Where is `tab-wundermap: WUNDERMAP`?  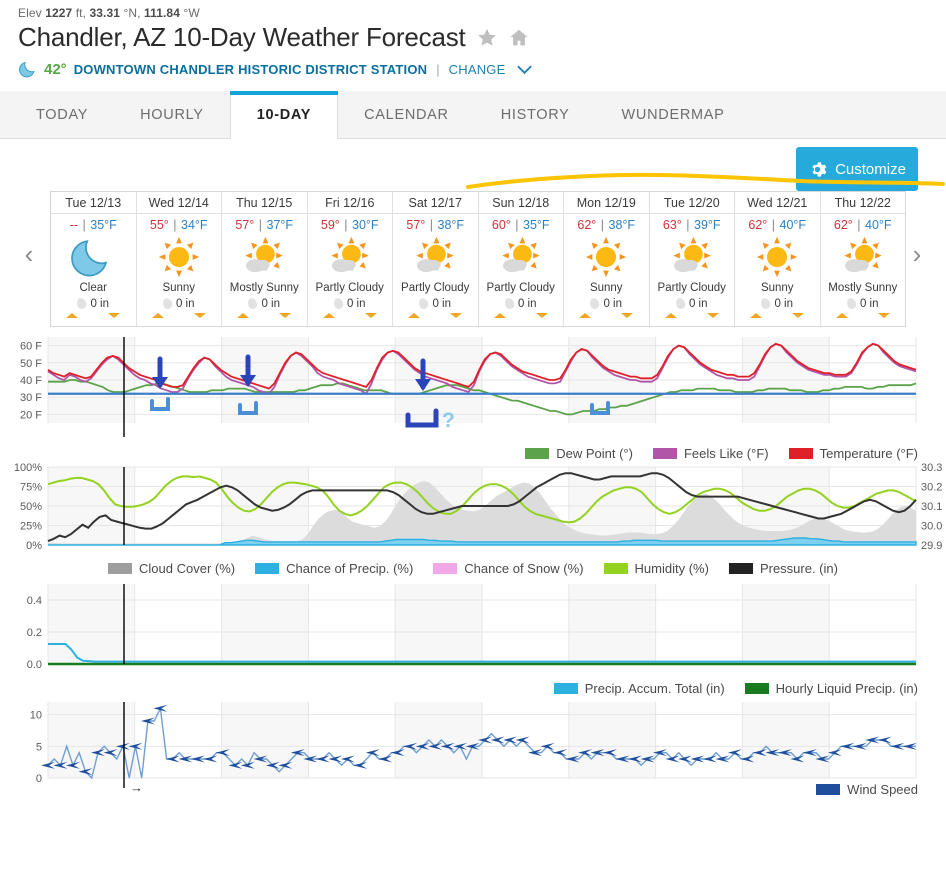
tab-wundermap: WUNDERMAP is located at coordinates (673, 114).